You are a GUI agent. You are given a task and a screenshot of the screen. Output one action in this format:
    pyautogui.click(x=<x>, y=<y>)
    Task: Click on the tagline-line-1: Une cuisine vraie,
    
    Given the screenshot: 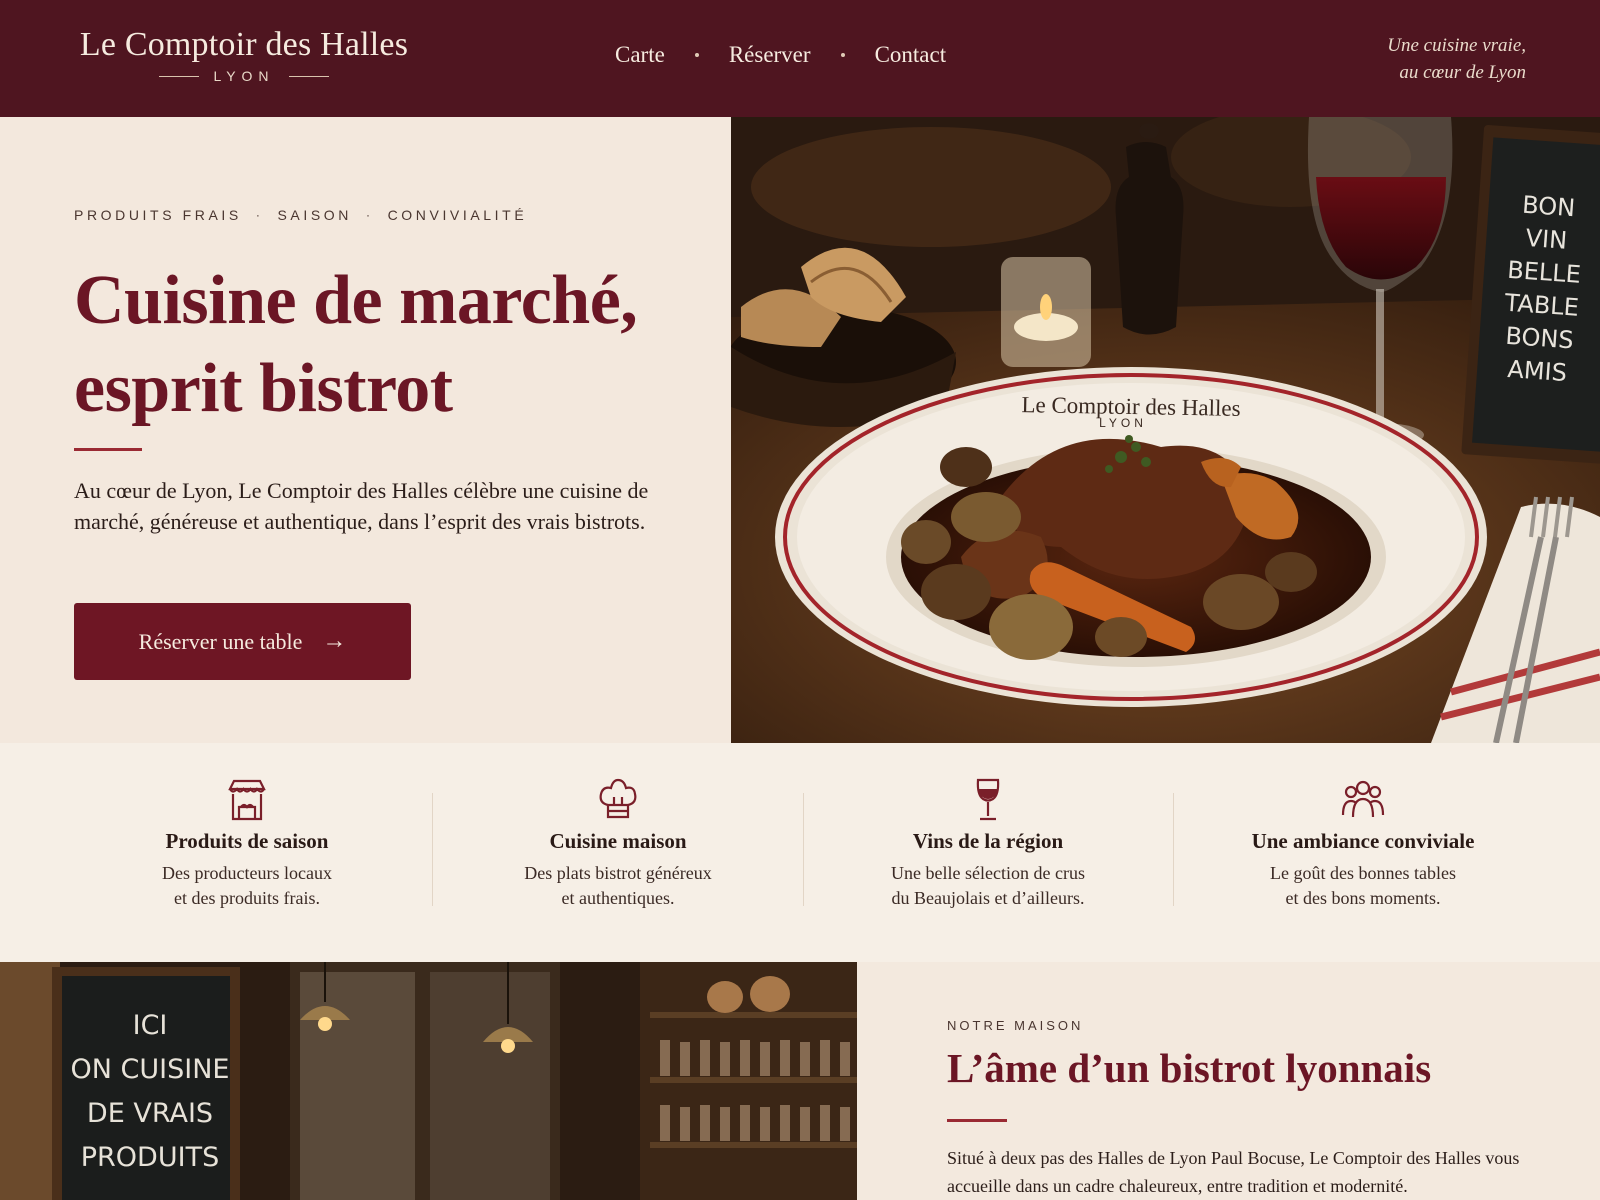 What is the action you would take?
    pyautogui.click(x=1456, y=45)
    